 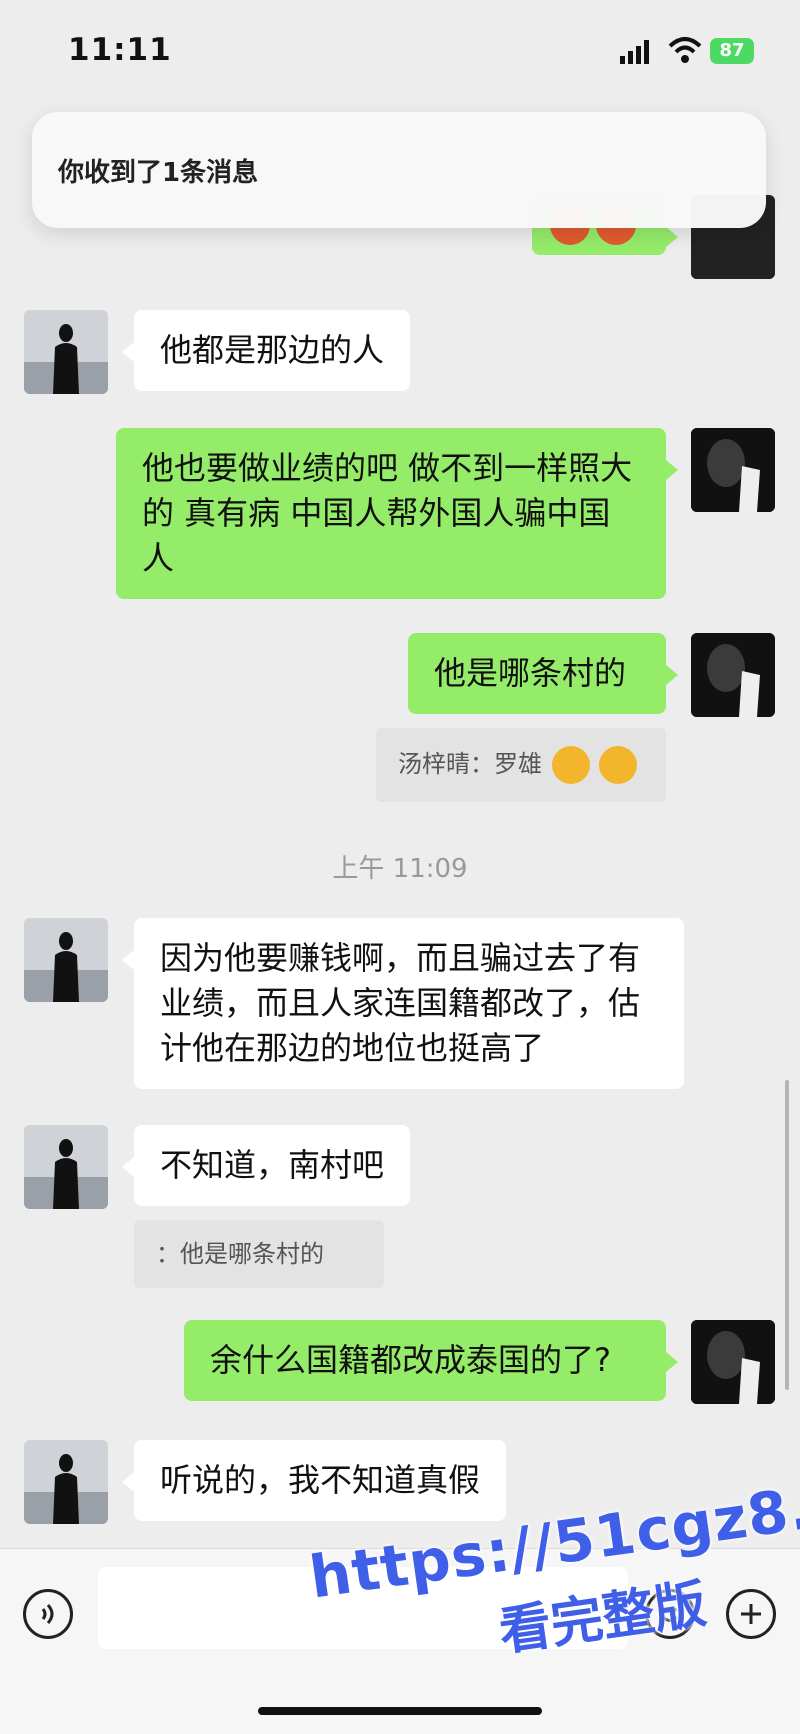 I want to click on quote-text: 汤梓晴：罗雄, so click(x=470, y=764).